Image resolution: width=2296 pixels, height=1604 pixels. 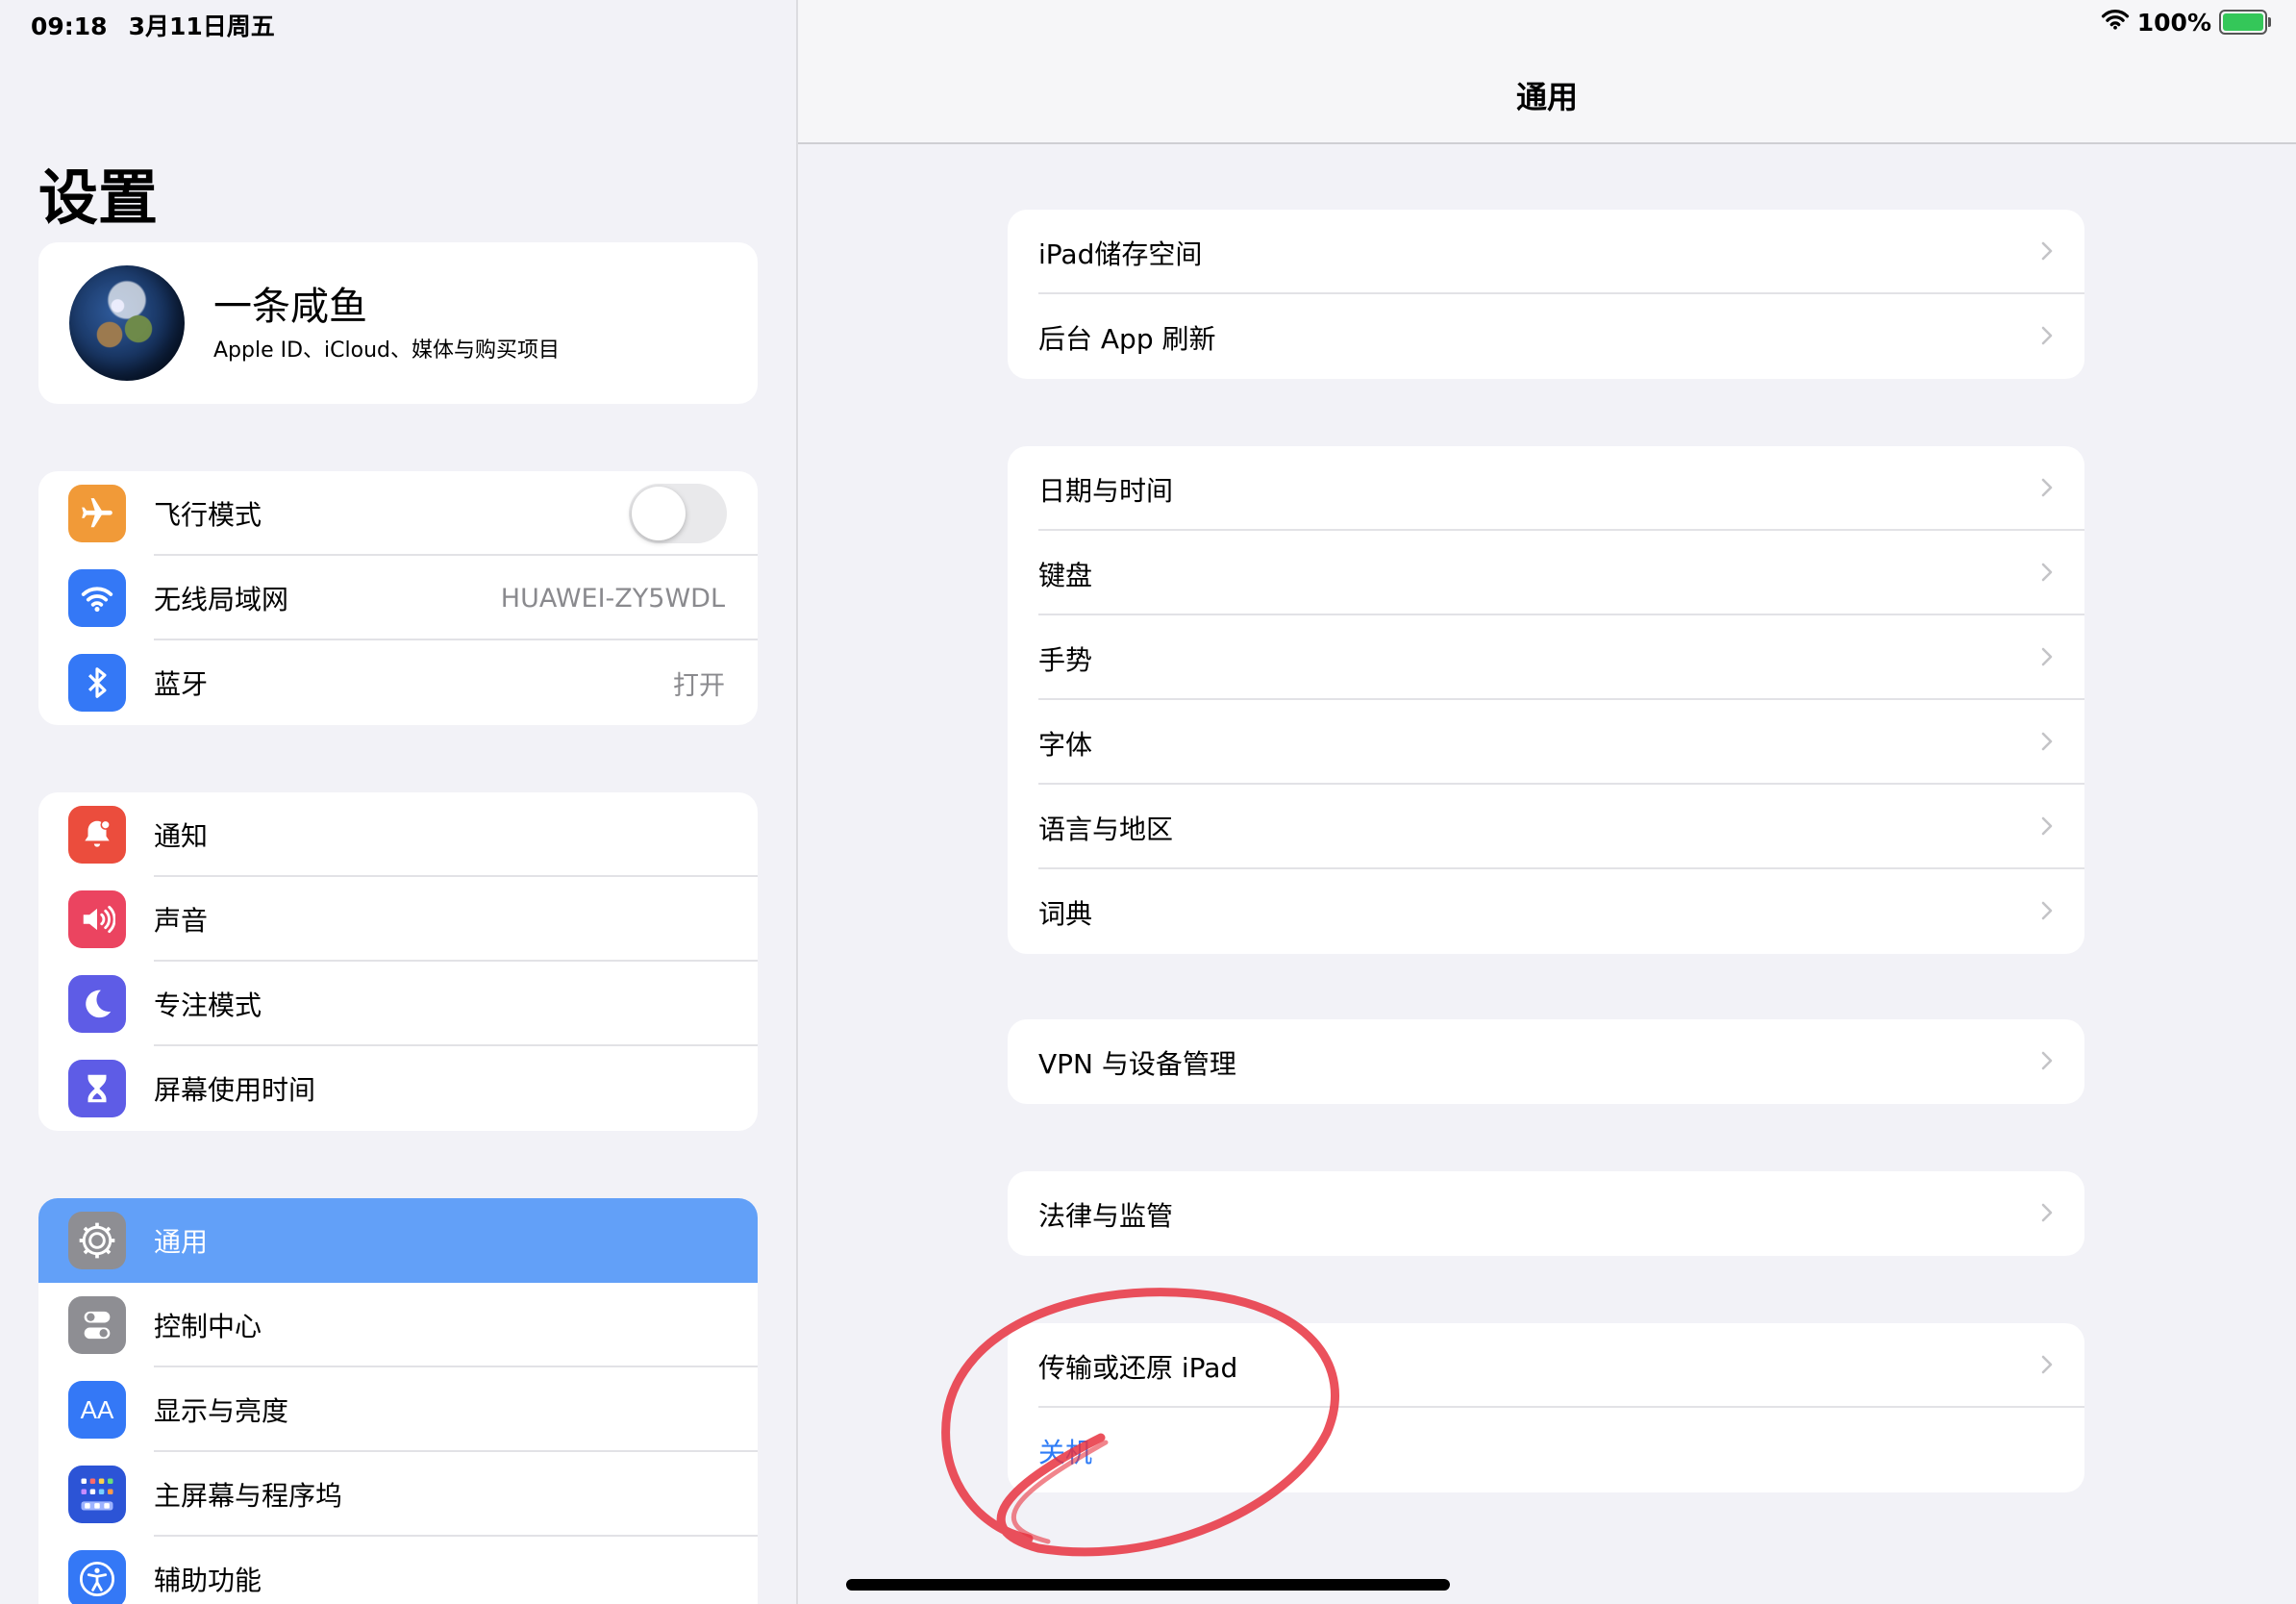 I want to click on sidebar-item-label: 通知, so click(x=181, y=836).